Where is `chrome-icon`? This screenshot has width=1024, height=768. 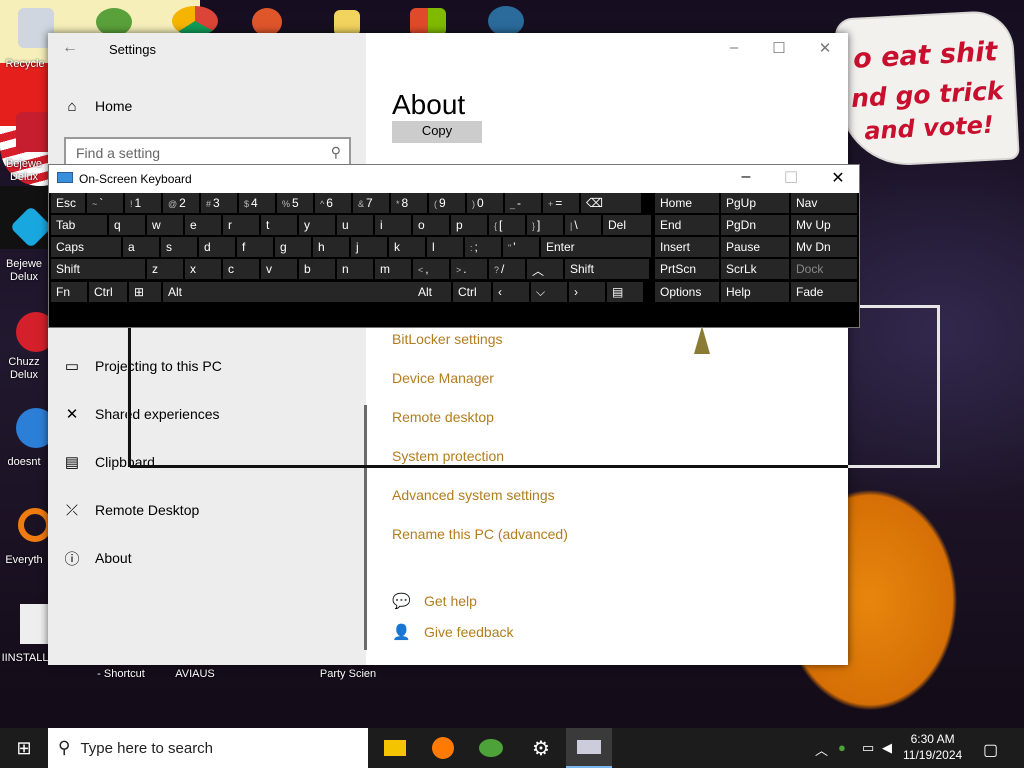 chrome-icon is located at coordinates (195, 21).